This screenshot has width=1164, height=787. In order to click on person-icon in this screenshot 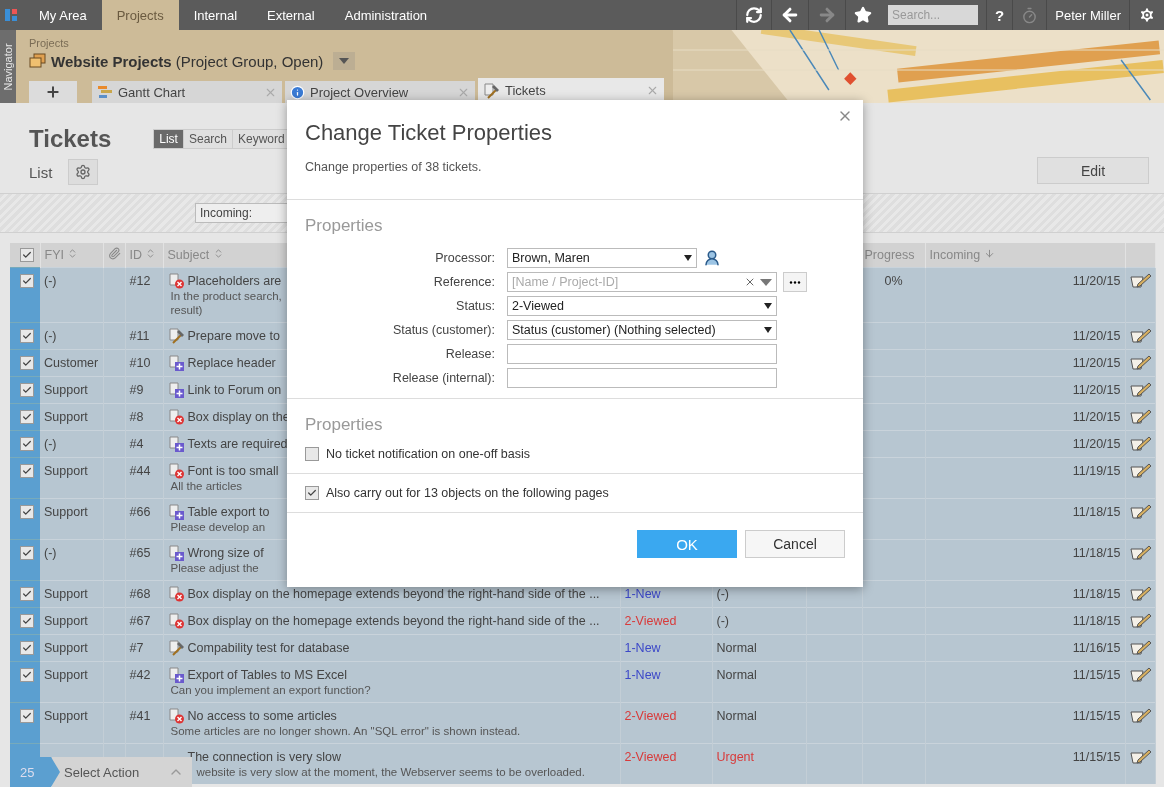, I will do `click(712, 258)`.